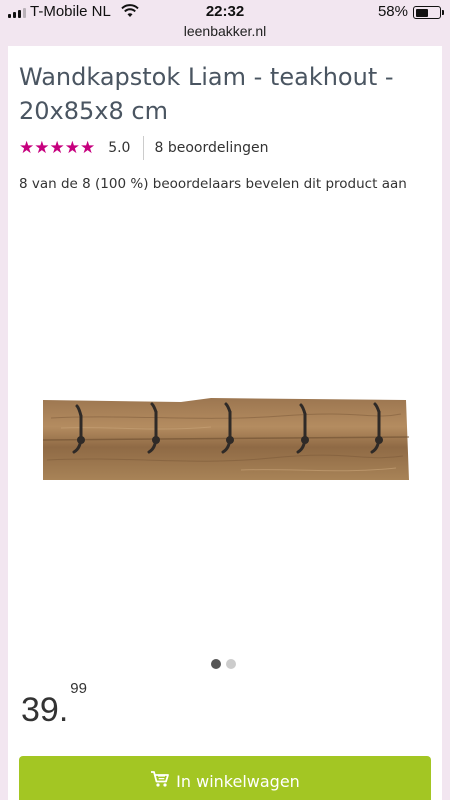 The height and width of the screenshot is (800, 450). Describe the element at coordinates (45, 710) in the screenshot. I see `price-main: 39.` at that location.